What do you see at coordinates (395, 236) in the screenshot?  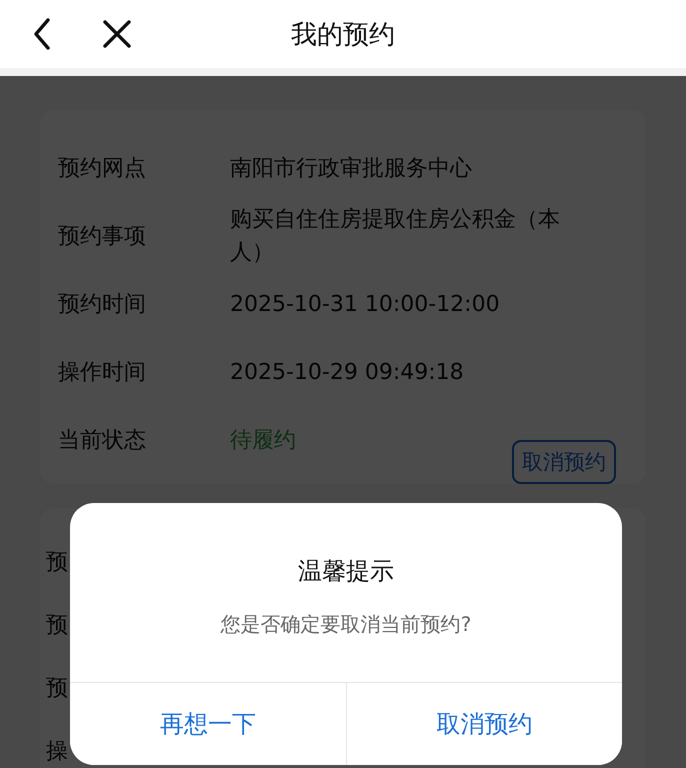 I see `field-value: 购买自住住房提取住房公积金（本人）` at bounding box center [395, 236].